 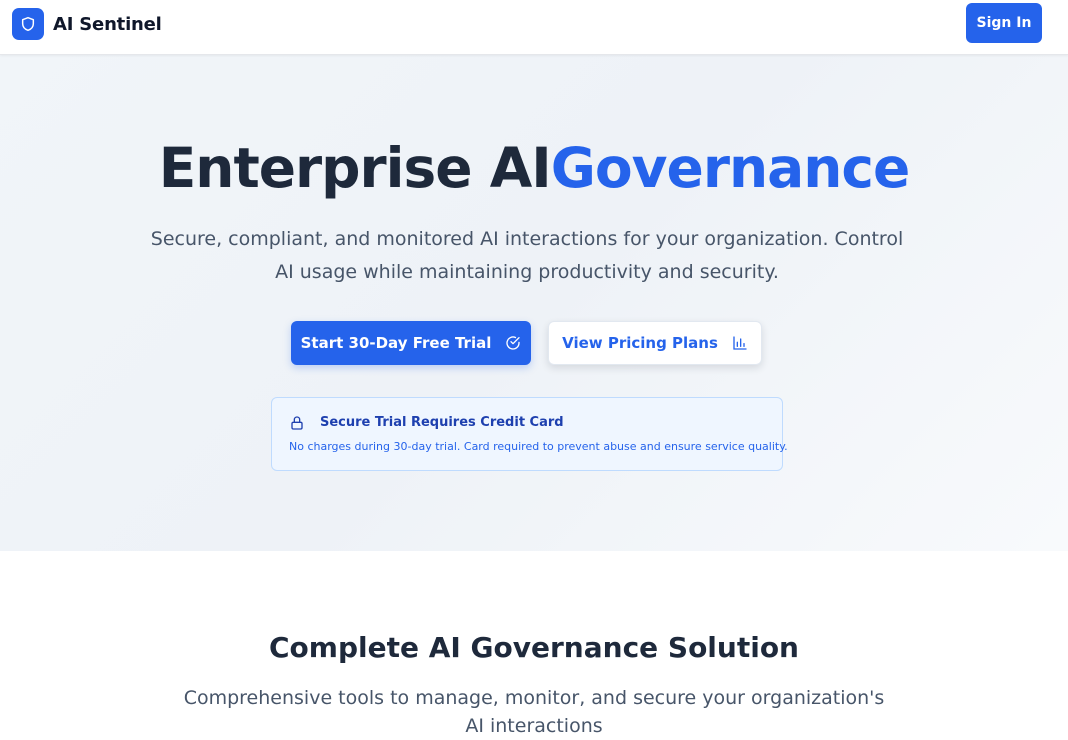 What do you see at coordinates (740, 343) in the screenshot?
I see `bar-chart-icon` at bounding box center [740, 343].